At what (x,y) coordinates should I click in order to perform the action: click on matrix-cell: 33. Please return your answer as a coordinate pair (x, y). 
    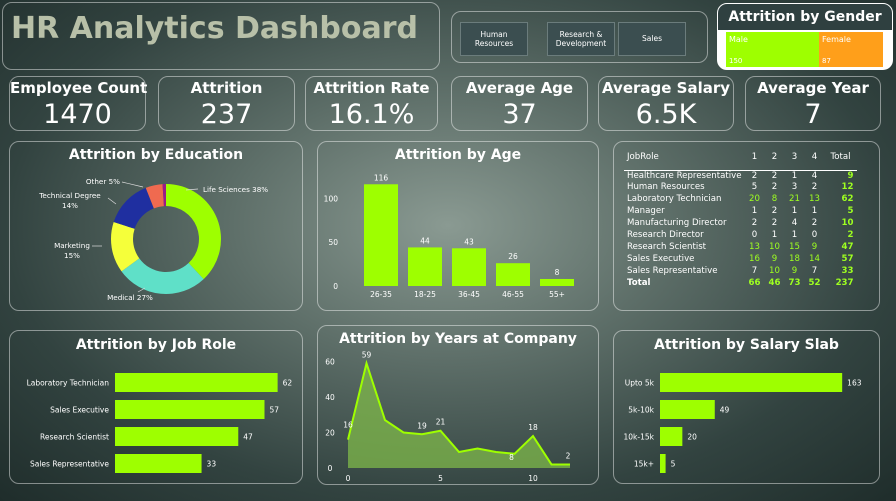
    Looking at the image, I should click on (847, 270).